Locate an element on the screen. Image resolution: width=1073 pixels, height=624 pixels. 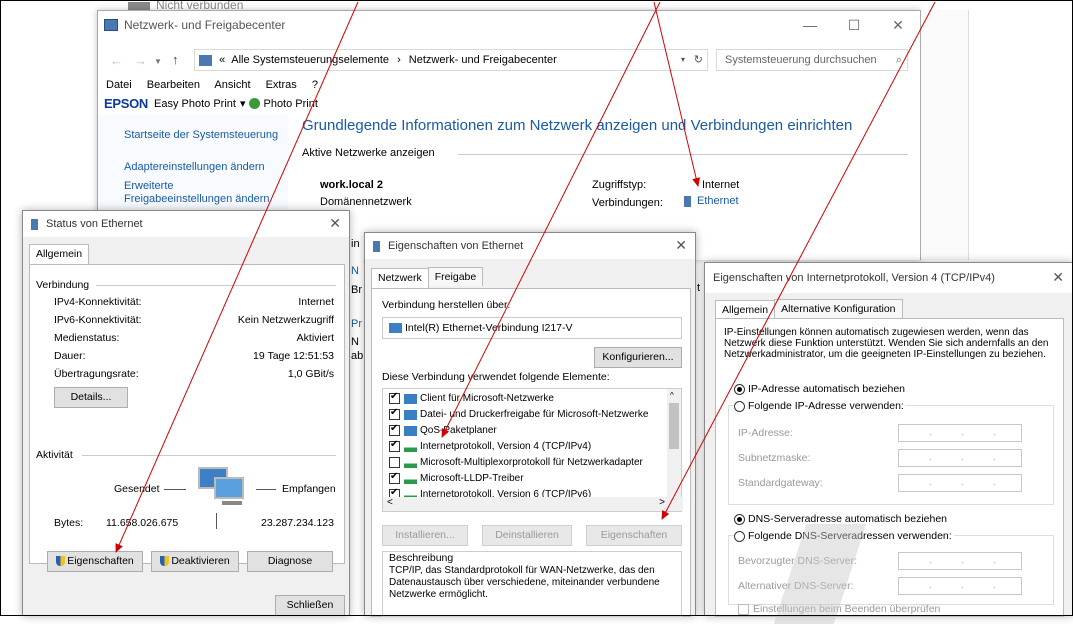
chevron-left-icon: < is located at coordinates (390, 502).